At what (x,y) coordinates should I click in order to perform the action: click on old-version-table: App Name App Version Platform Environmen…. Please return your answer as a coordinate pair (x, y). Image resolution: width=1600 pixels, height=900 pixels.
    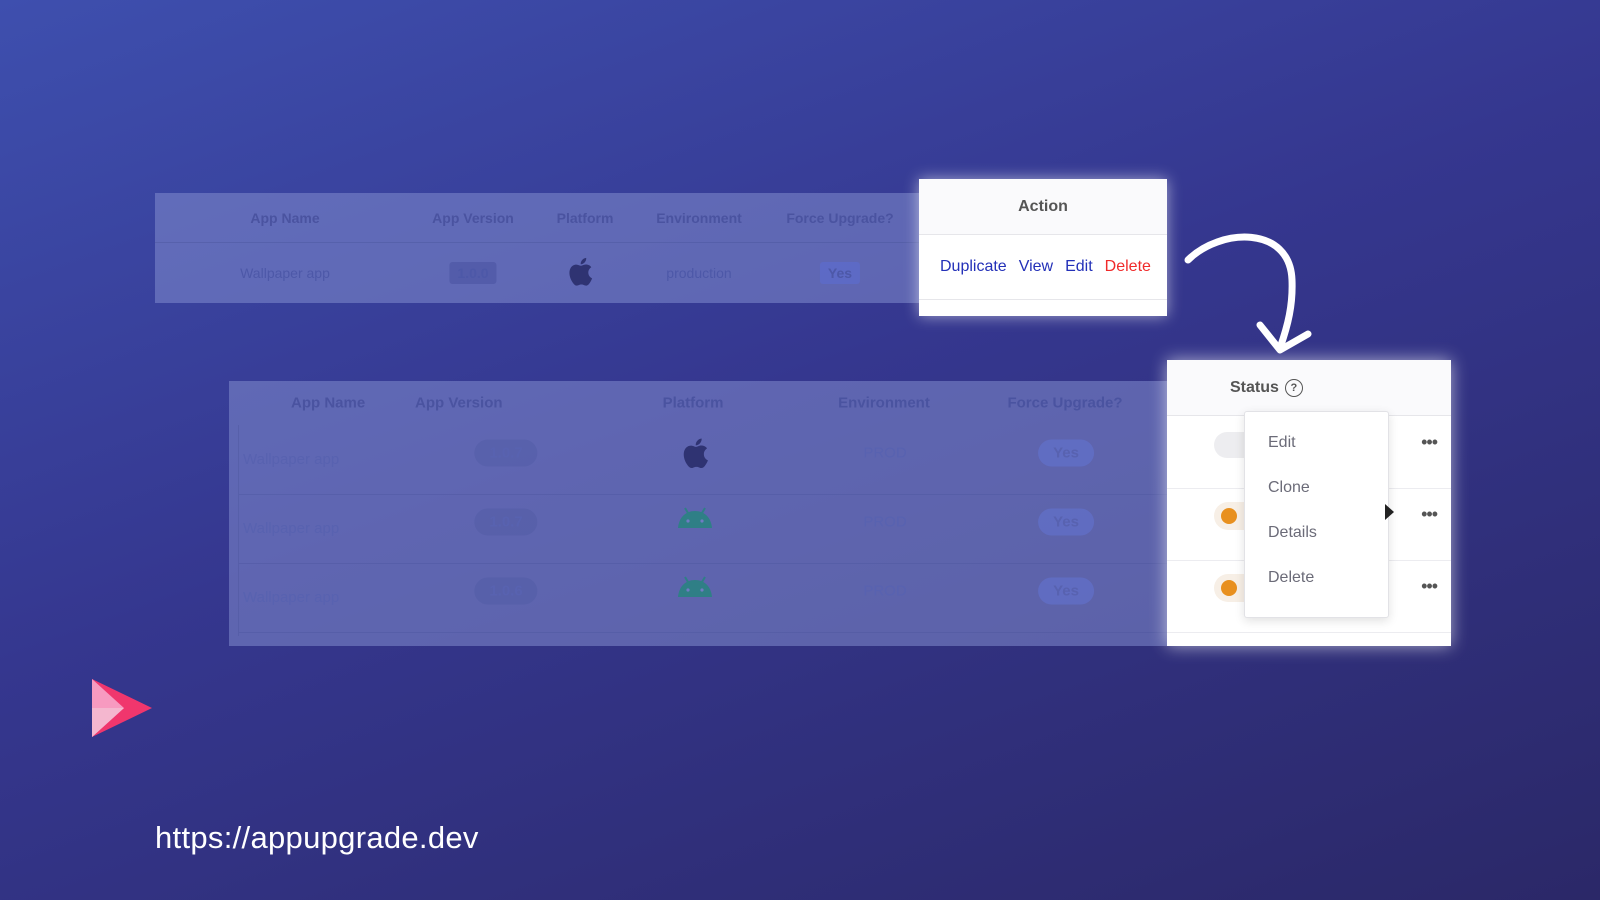
    Looking at the image, I should click on (537, 248).